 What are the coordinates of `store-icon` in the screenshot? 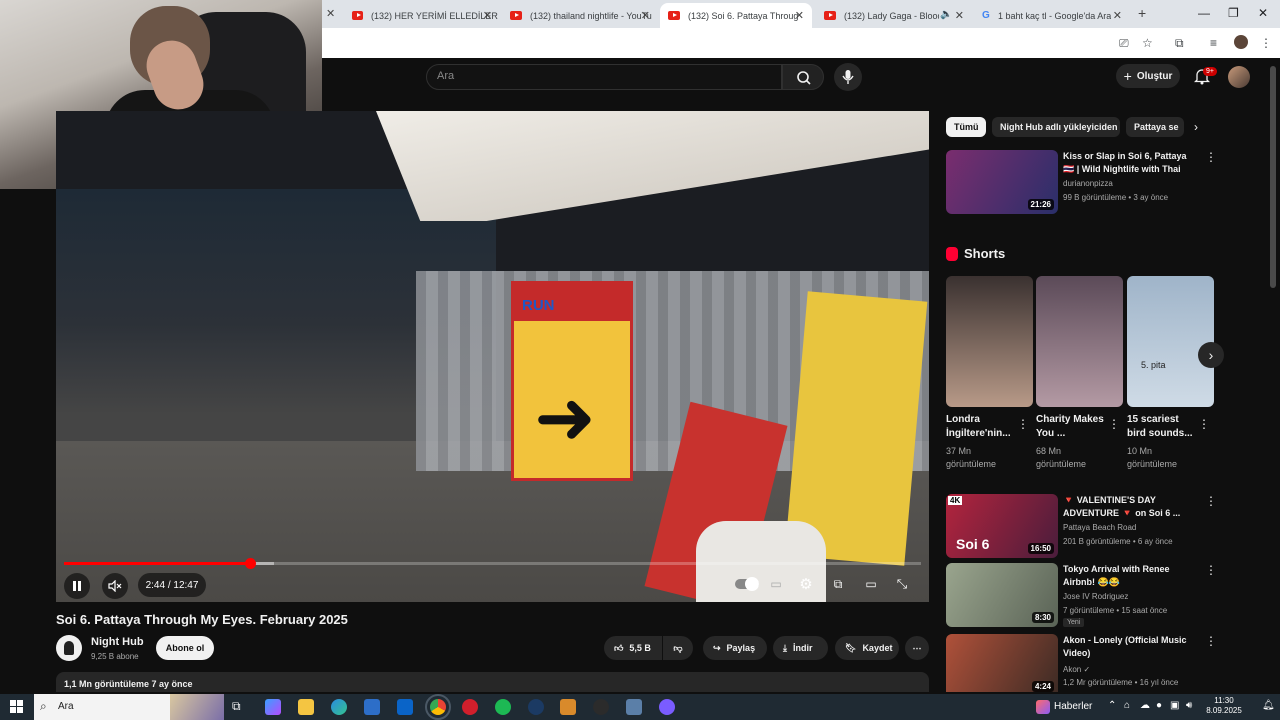 It's located at (372, 707).